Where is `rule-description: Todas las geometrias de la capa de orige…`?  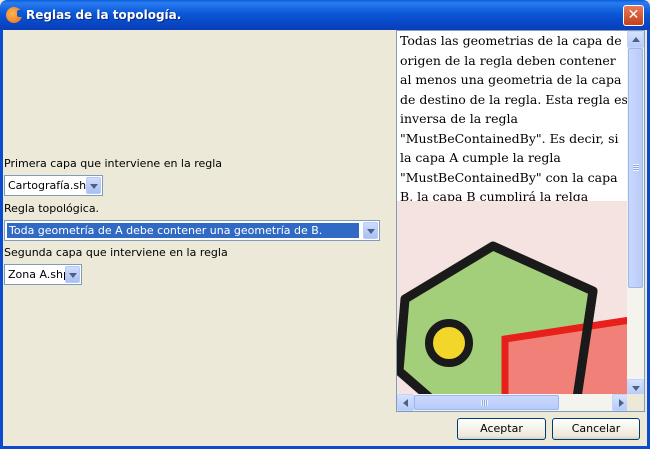
rule-description: Todas las geometrias de la capa de orige… is located at coordinates (514, 128).